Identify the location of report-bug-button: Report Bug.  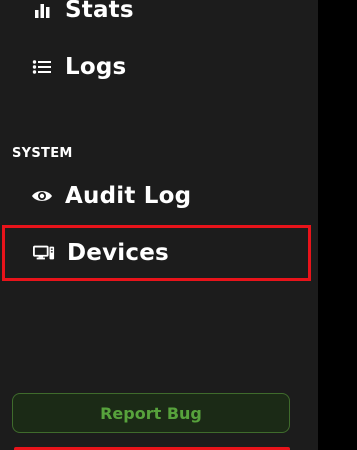
(151, 413).